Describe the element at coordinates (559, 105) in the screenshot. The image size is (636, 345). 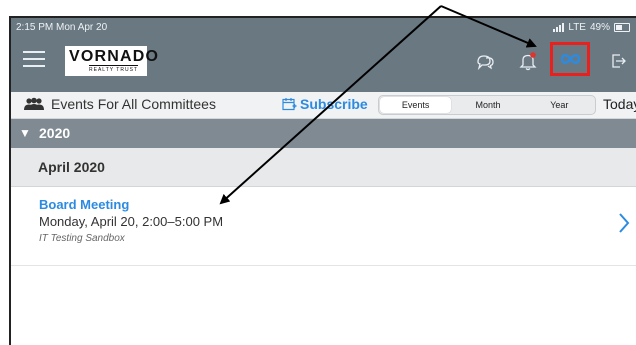
I see `view-year: Year` at that location.